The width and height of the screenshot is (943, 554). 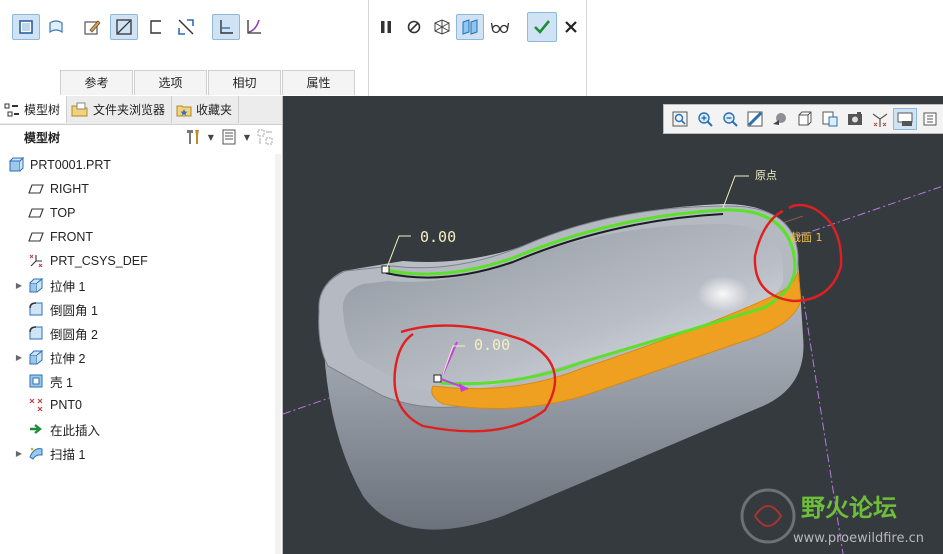 I want to click on option-tabs: 参考 选项 相切 属性, so click(x=208, y=83).